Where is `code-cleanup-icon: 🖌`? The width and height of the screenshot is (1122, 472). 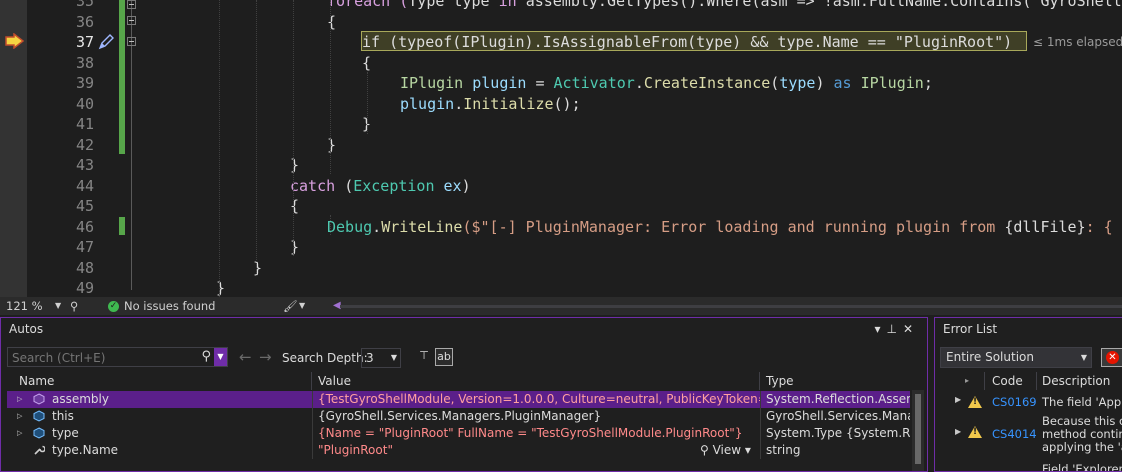
code-cleanup-icon: 🖌 is located at coordinates (290, 306).